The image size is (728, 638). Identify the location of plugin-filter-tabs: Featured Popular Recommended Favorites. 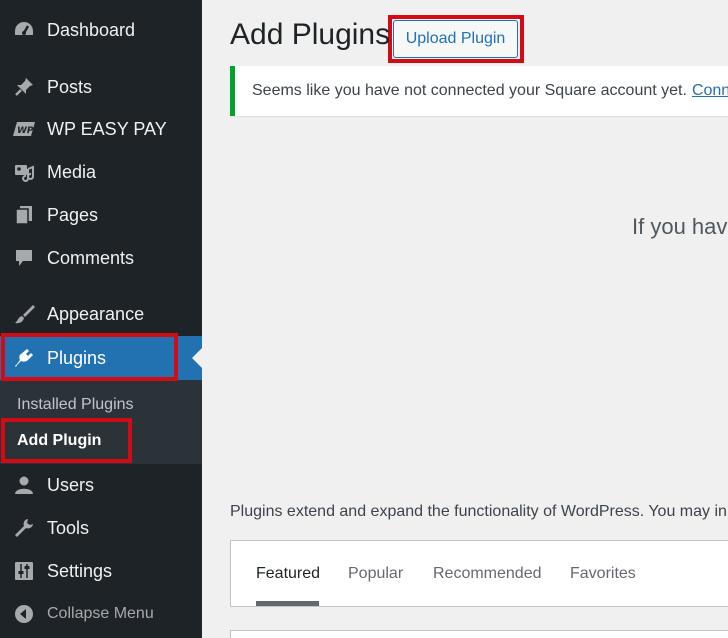
(479, 573).